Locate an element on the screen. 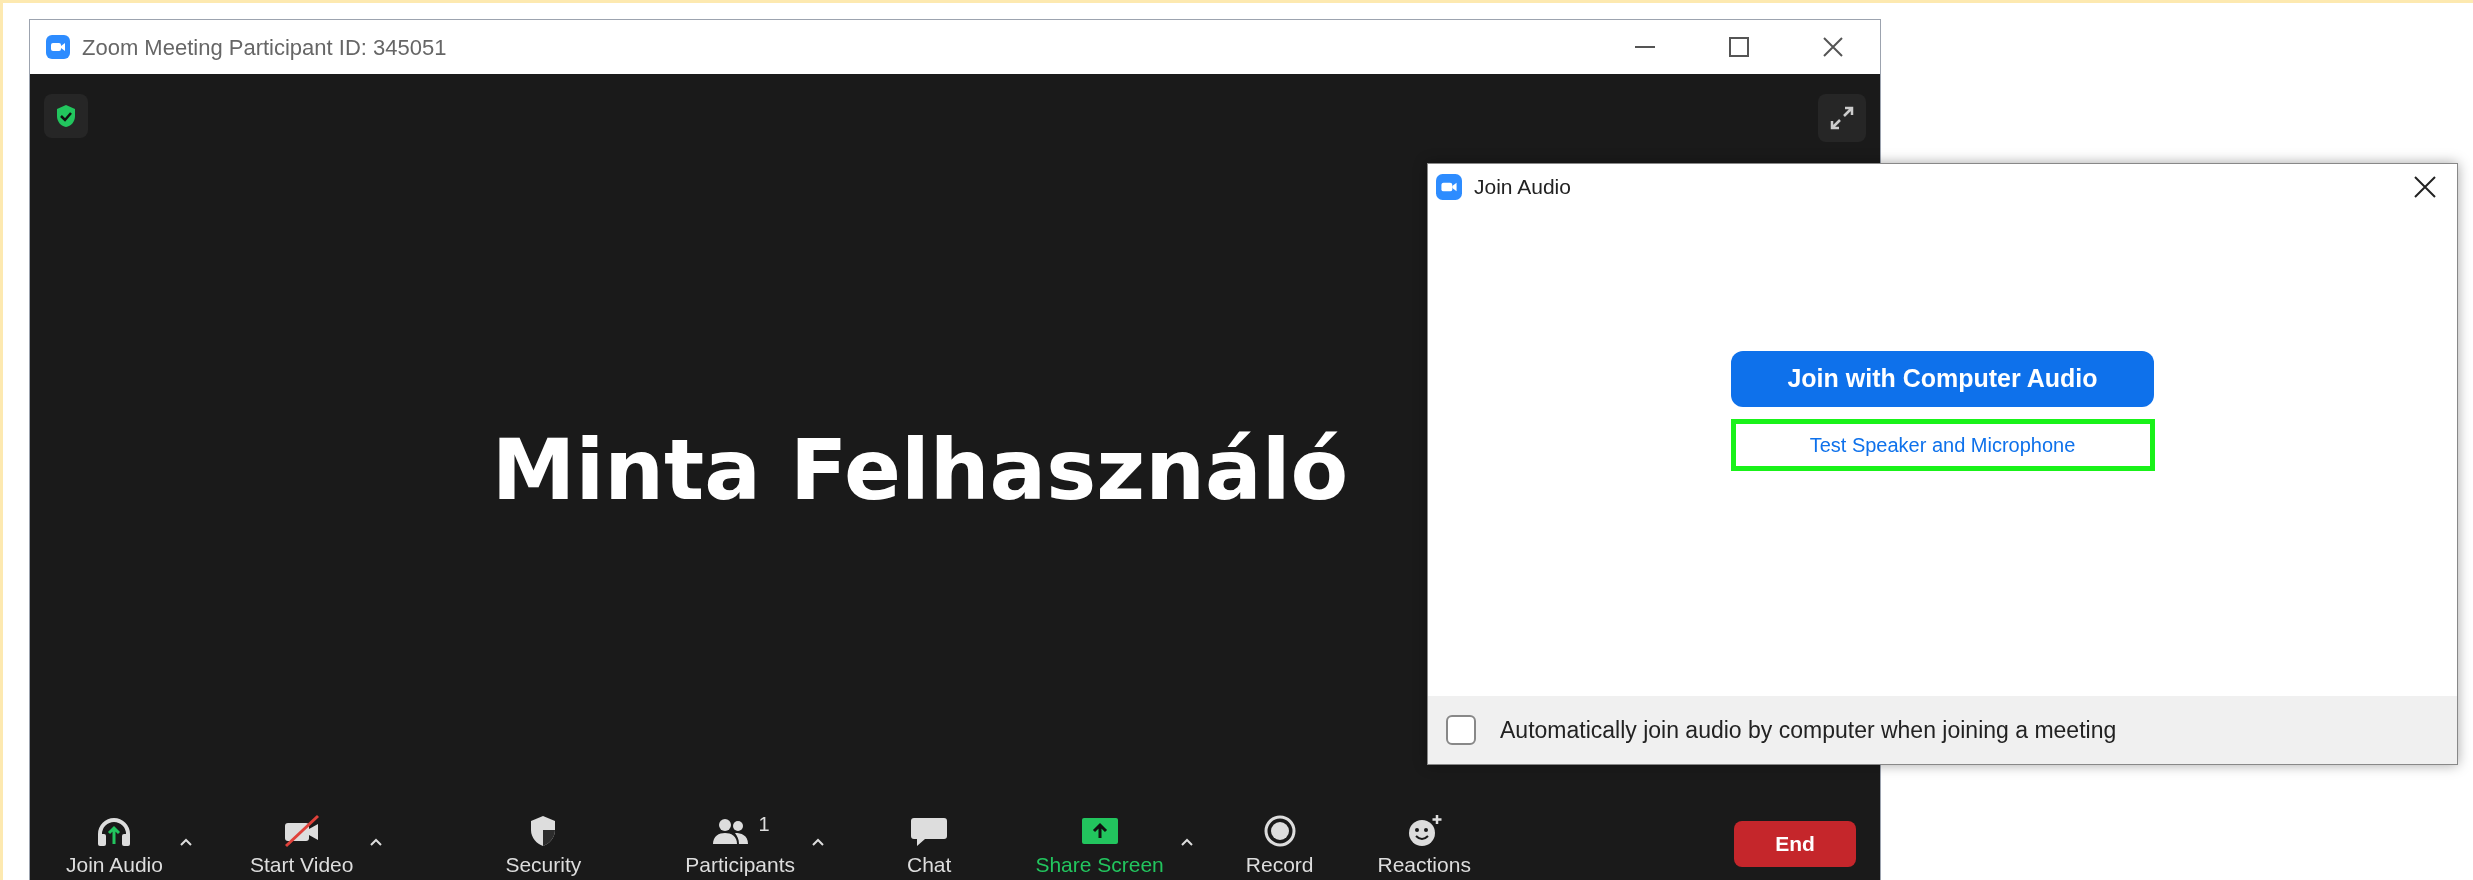 The width and height of the screenshot is (2473, 880). checkbox is located at coordinates (1461, 730).